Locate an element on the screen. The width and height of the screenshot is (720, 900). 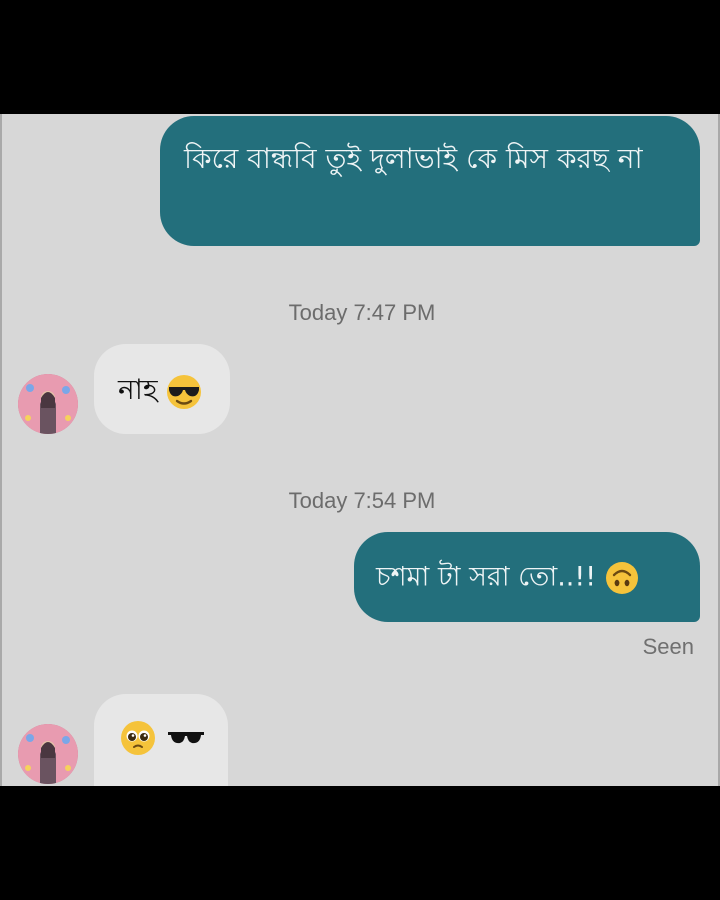
outgoing-message-text: চশমা টা সরা তো..!! is located at coordinates (486, 577).